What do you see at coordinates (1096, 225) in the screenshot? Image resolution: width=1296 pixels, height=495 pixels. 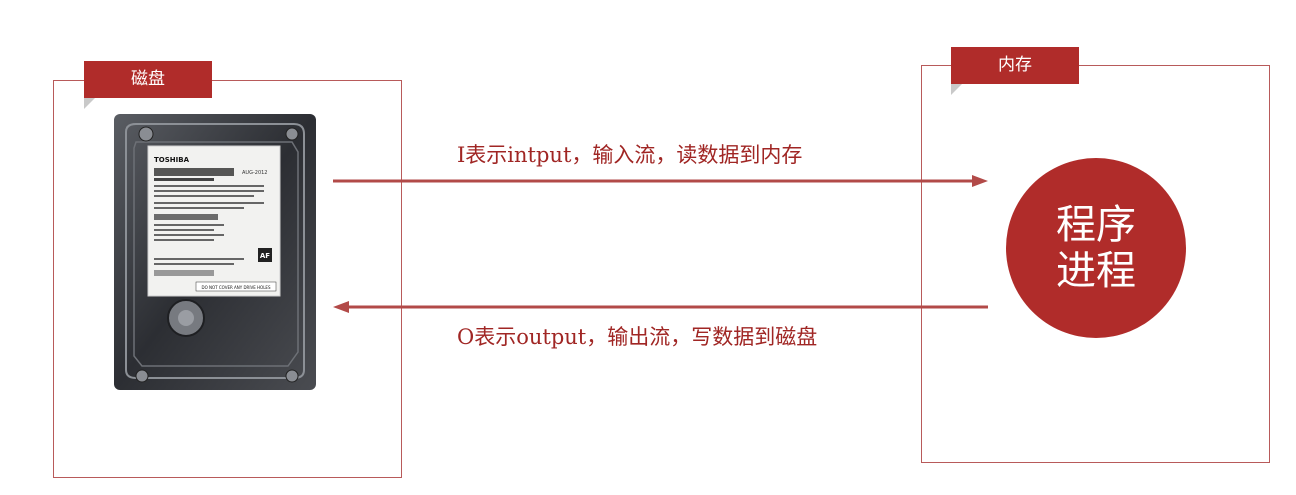 I see `process-label-line1: 程序` at bounding box center [1096, 225].